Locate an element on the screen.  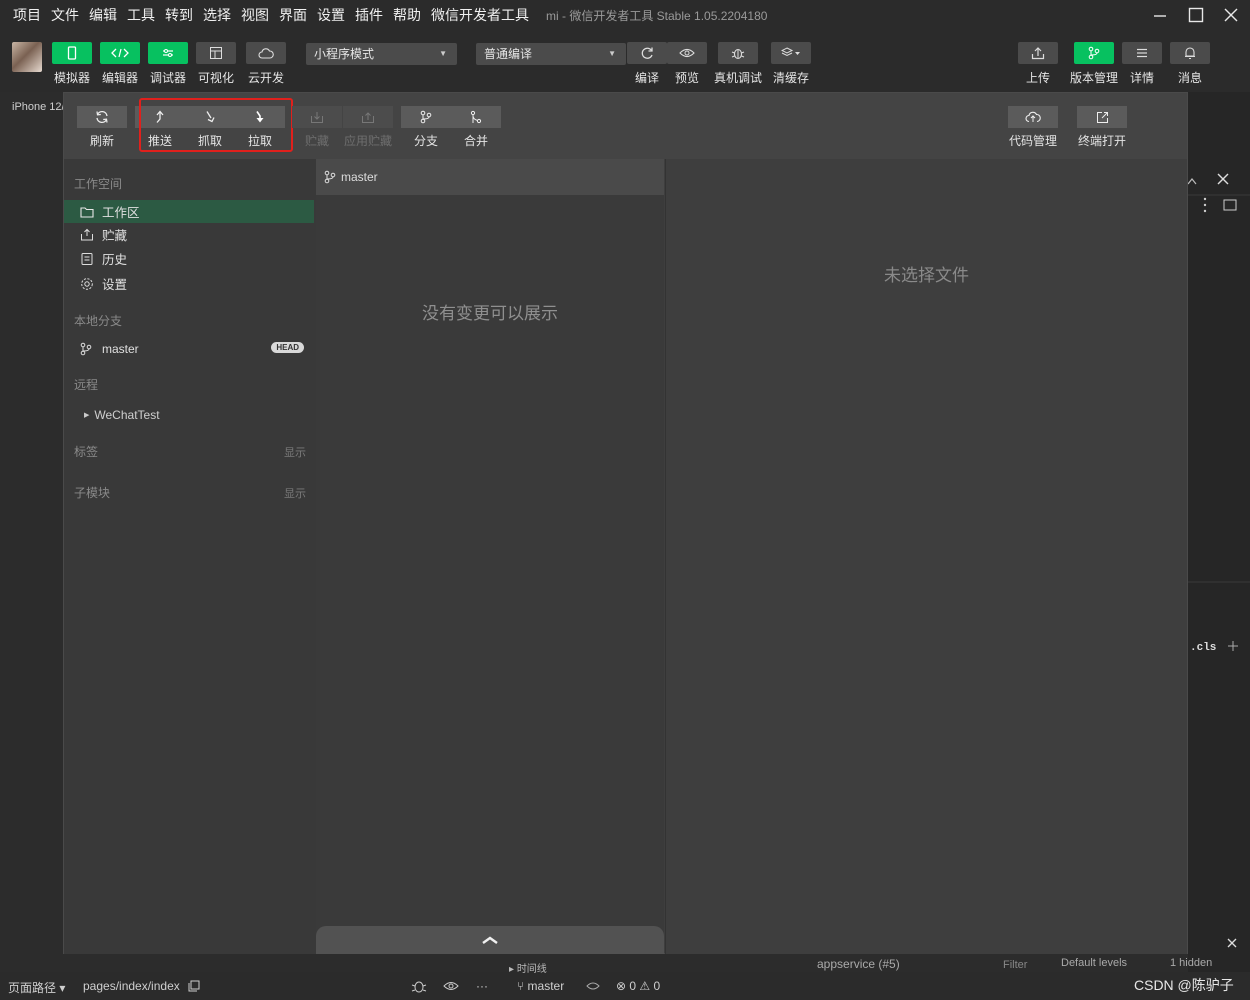
avatar is located at coordinates (27, 57).